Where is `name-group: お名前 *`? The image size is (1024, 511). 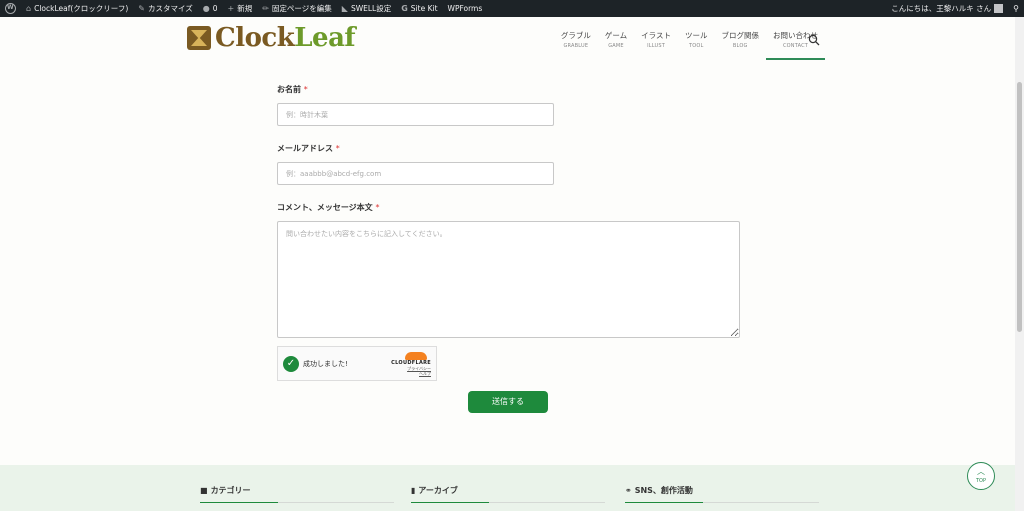 name-group: お名前 * is located at coordinates (512, 105).